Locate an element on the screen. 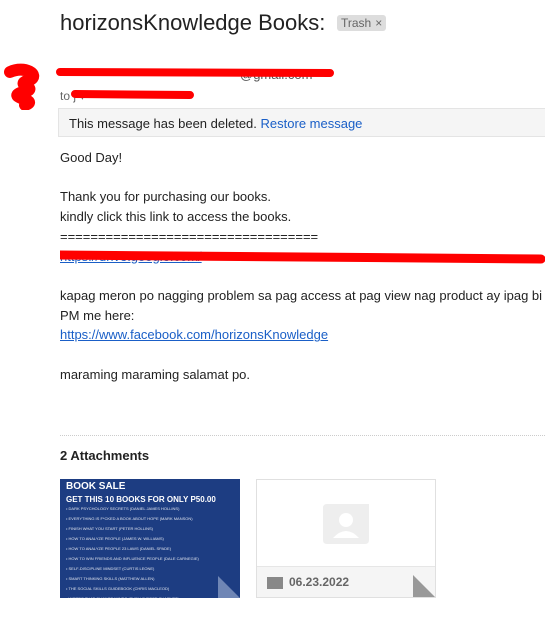  remove-label-icon: × is located at coordinates (378, 23).